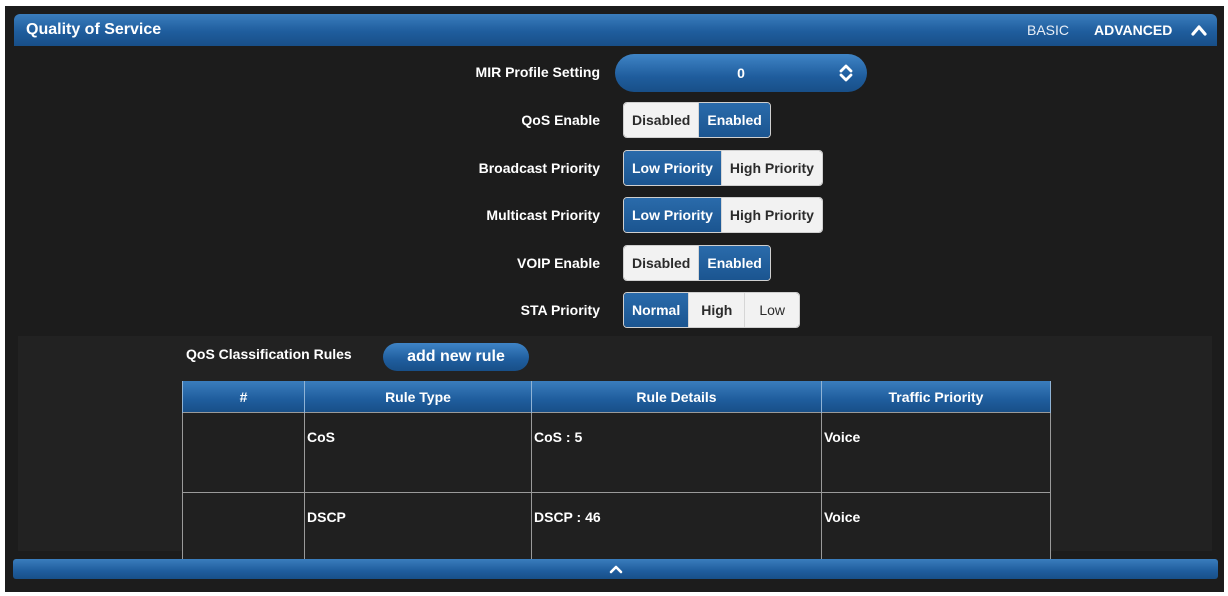 This screenshot has height=596, width=1228. Describe the element at coordinates (673, 168) in the screenshot. I see `broadcast-low-priority-option: Low Priority` at that location.